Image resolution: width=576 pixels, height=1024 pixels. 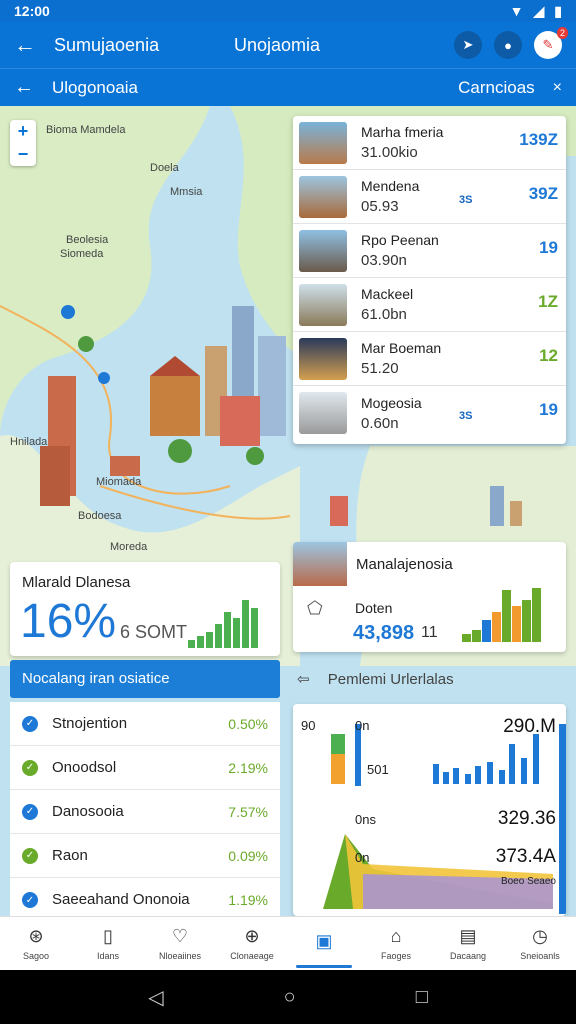 What do you see at coordinates (107, 44) in the screenshot?
I see `app-title: Sumujaoenia` at bounding box center [107, 44].